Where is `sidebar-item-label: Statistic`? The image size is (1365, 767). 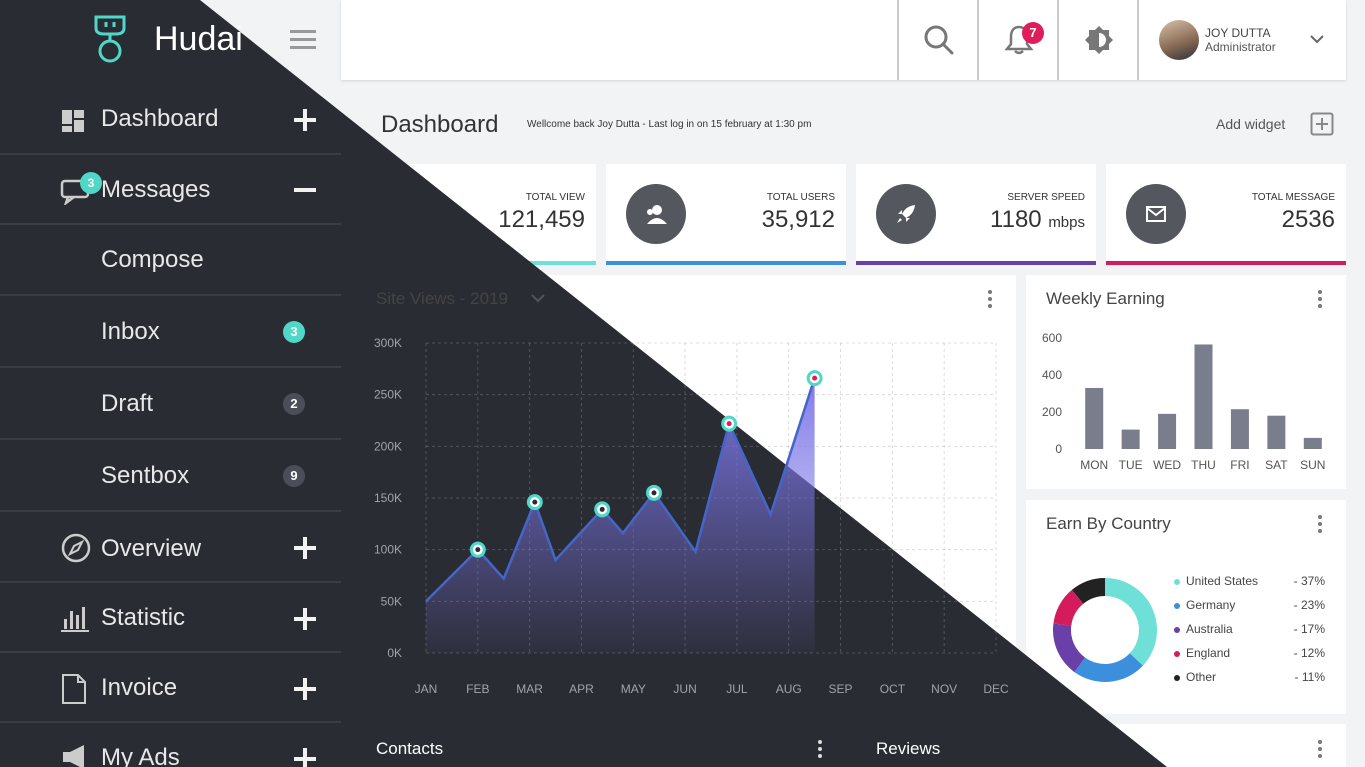
sidebar-item-label: Statistic is located at coordinates (143, 617).